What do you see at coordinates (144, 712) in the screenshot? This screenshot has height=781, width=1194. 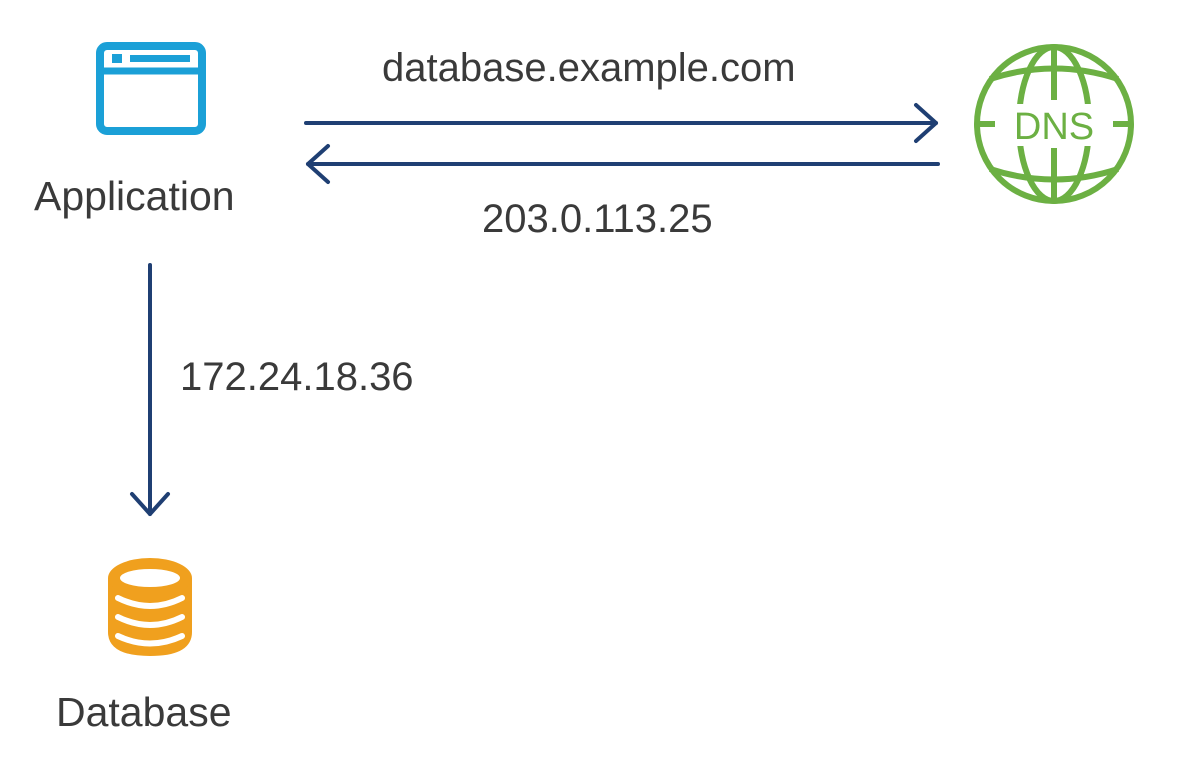 I see `database-label: Database` at bounding box center [144, 712].